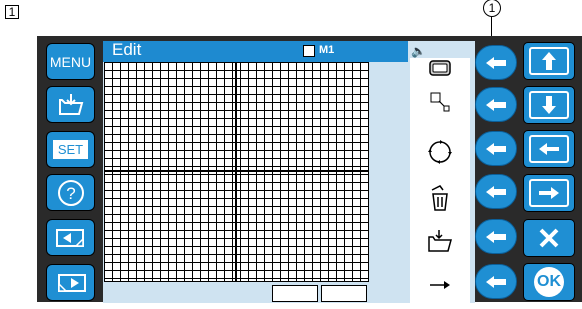 The image size is (582, 309). I want to click on select-row-6-button, so click(496, 281).